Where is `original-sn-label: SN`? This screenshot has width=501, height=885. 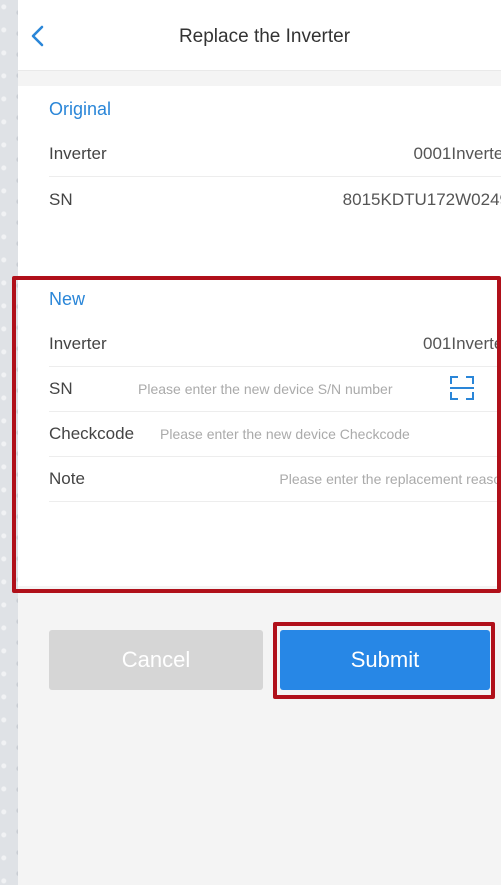 original-sn-label: SN is located at coordinates (61, 199).